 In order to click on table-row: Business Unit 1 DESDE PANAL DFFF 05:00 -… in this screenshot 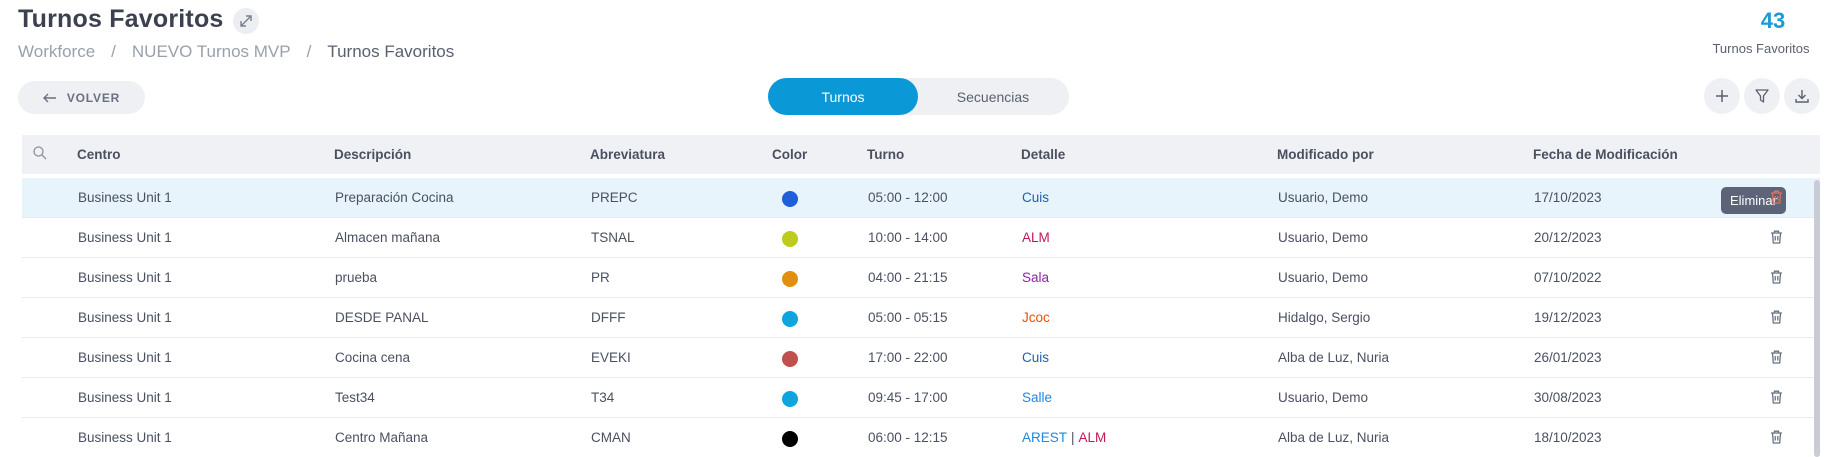, I will do `click(921, 318)`.